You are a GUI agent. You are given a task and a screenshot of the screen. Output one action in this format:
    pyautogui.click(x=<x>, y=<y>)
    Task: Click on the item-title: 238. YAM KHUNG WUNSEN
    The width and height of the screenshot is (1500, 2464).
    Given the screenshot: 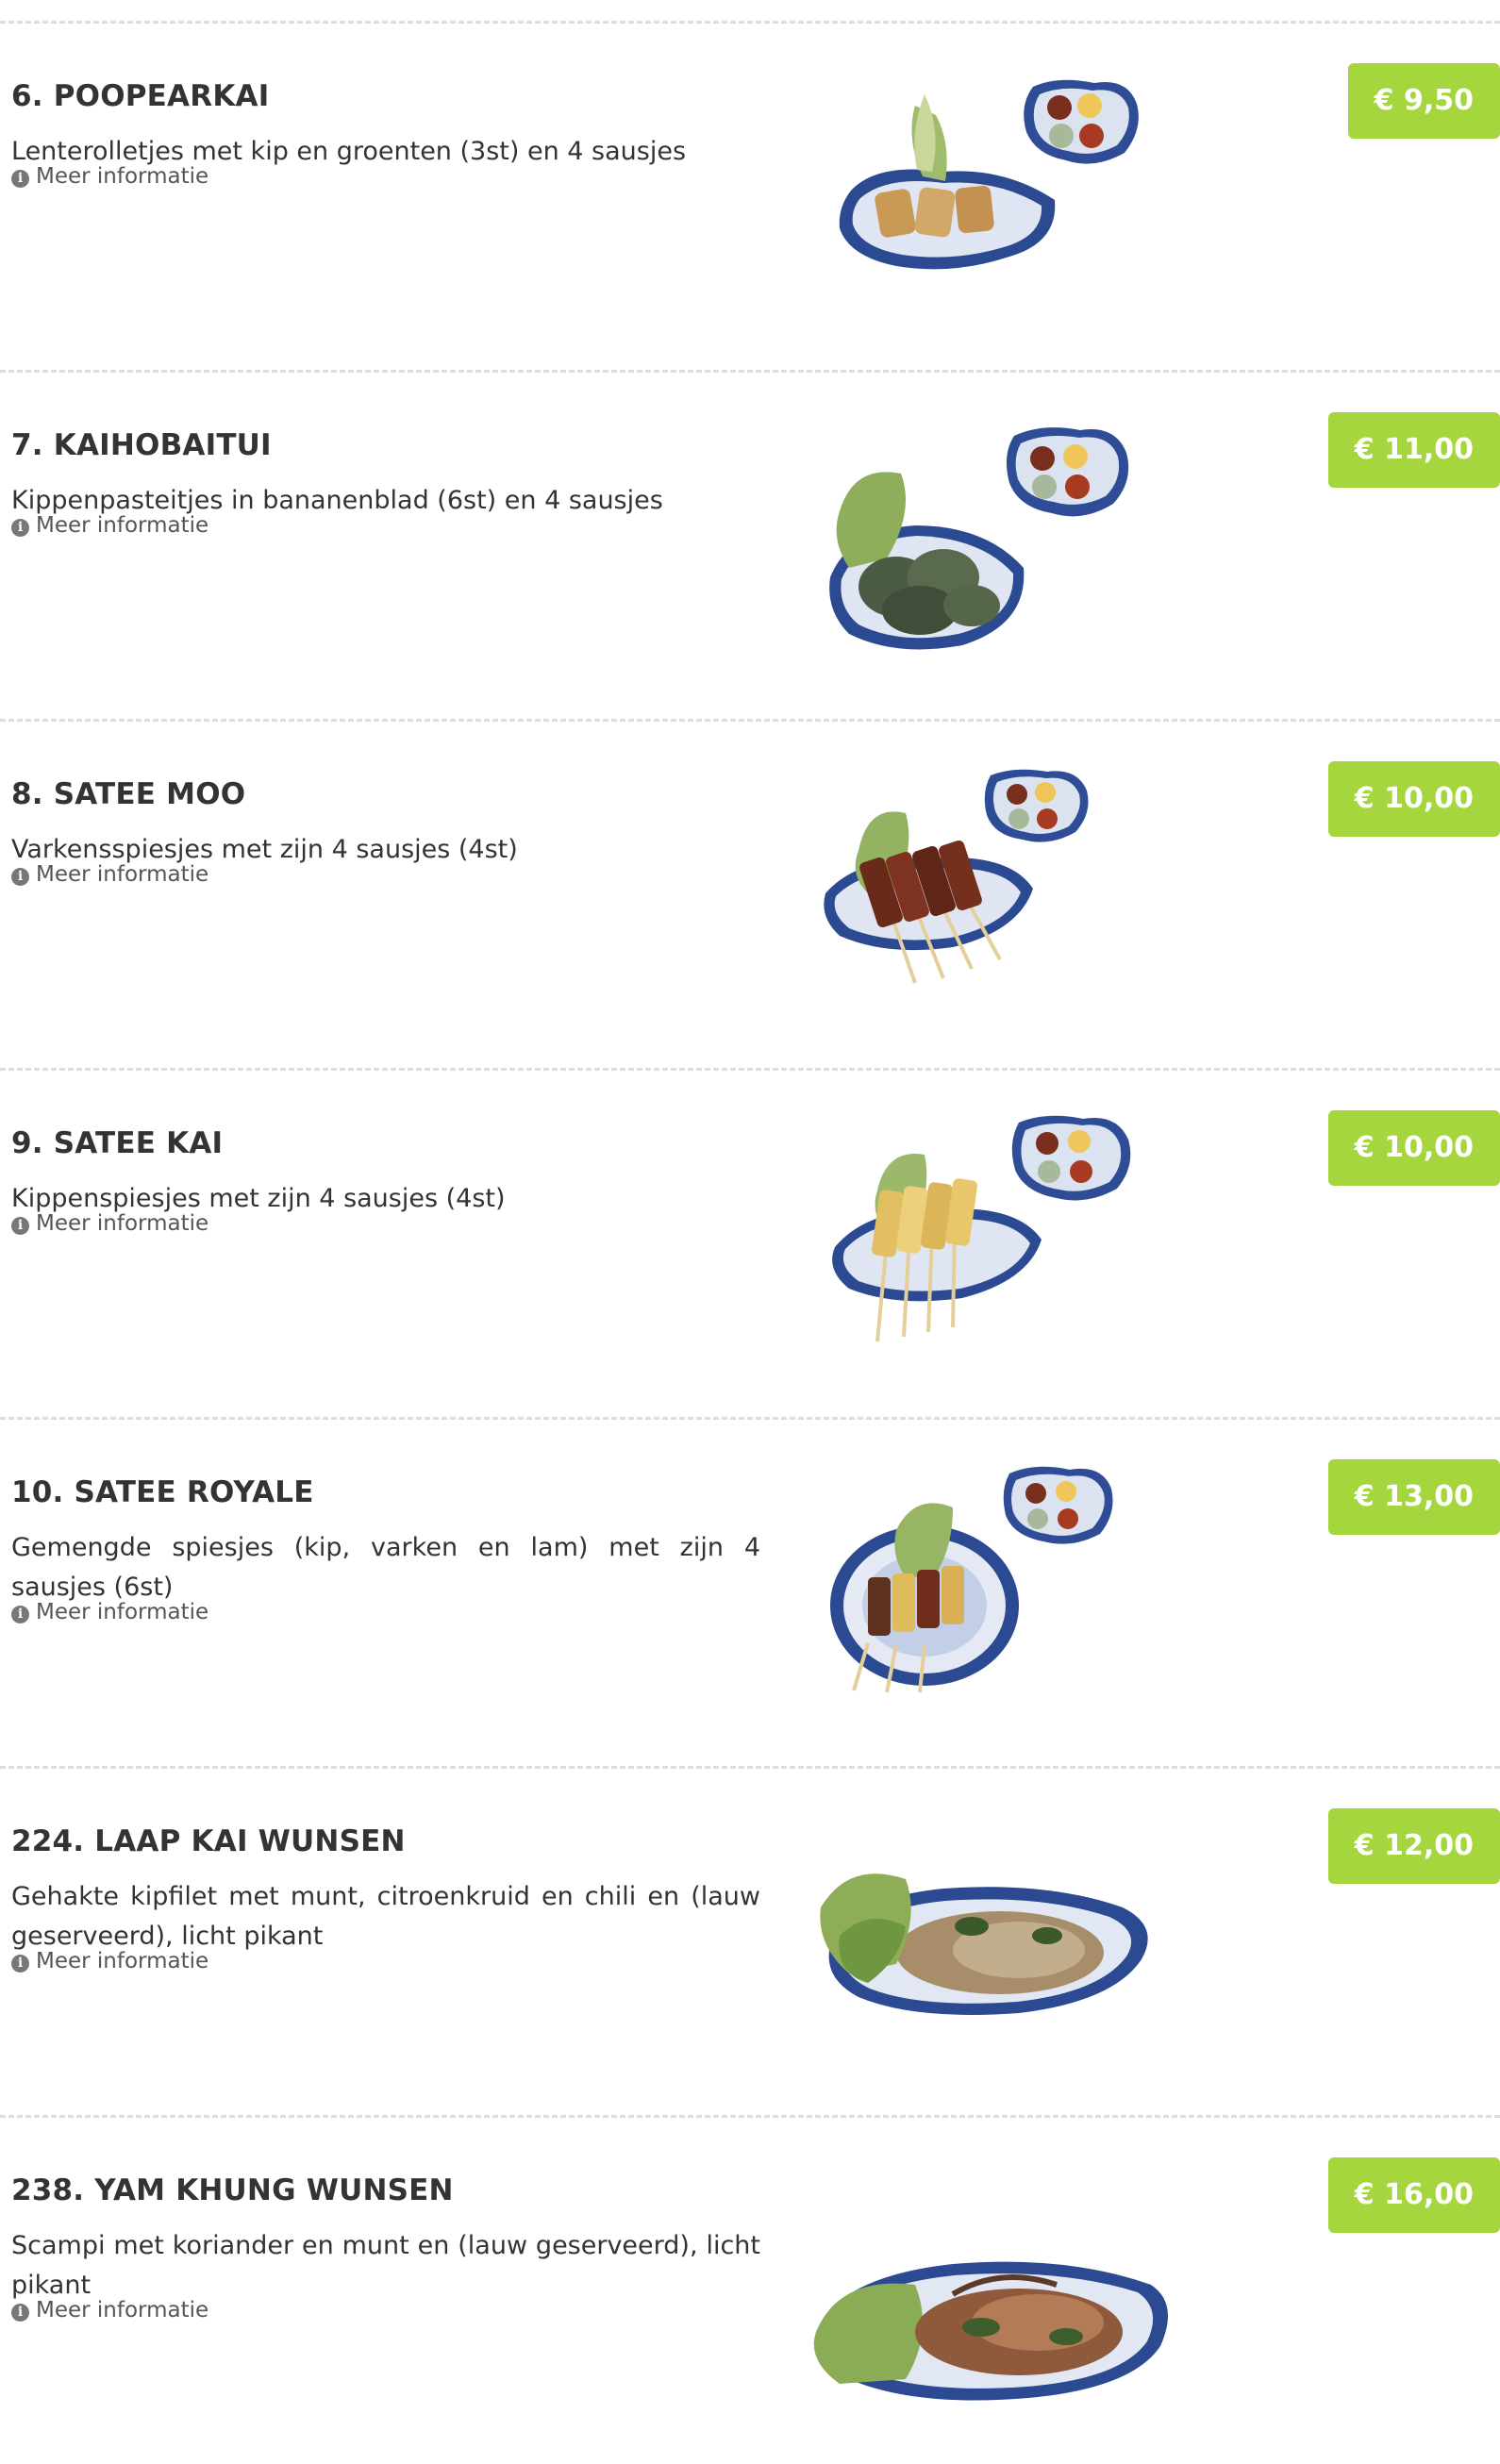 What is the action you would take?
    pyautogui.click(x=233, y=2190)
    